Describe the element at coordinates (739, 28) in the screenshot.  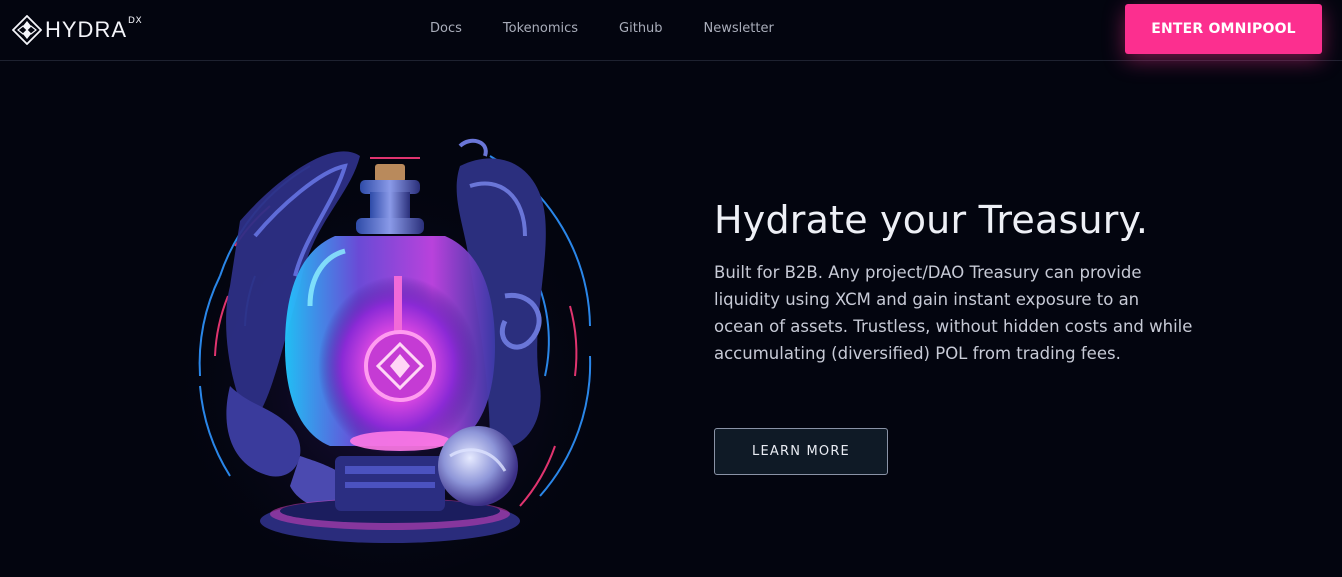
I see `nav-link-newsletter: Newsletter` at that location.